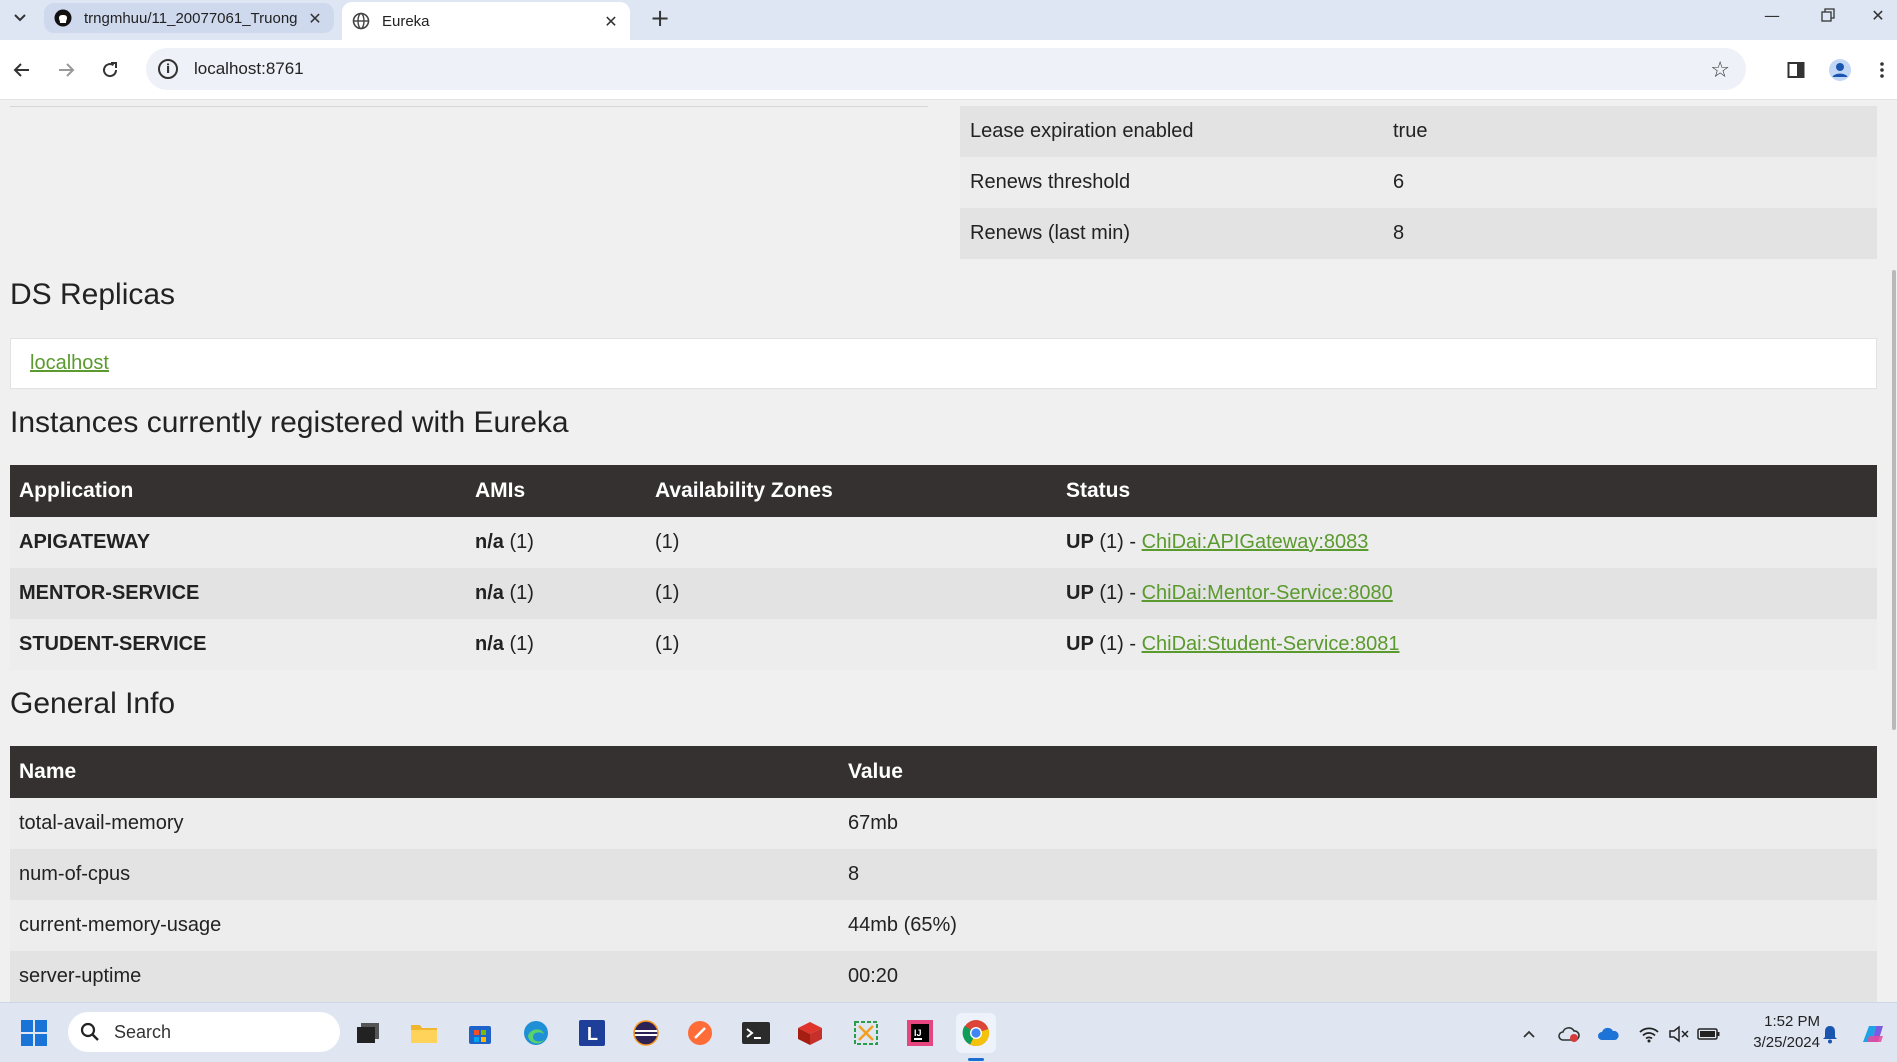  What do you see at coordinates (1358, 772) in the screenshot?
I see `column-header: Value` at bounding box center [1358, 772].